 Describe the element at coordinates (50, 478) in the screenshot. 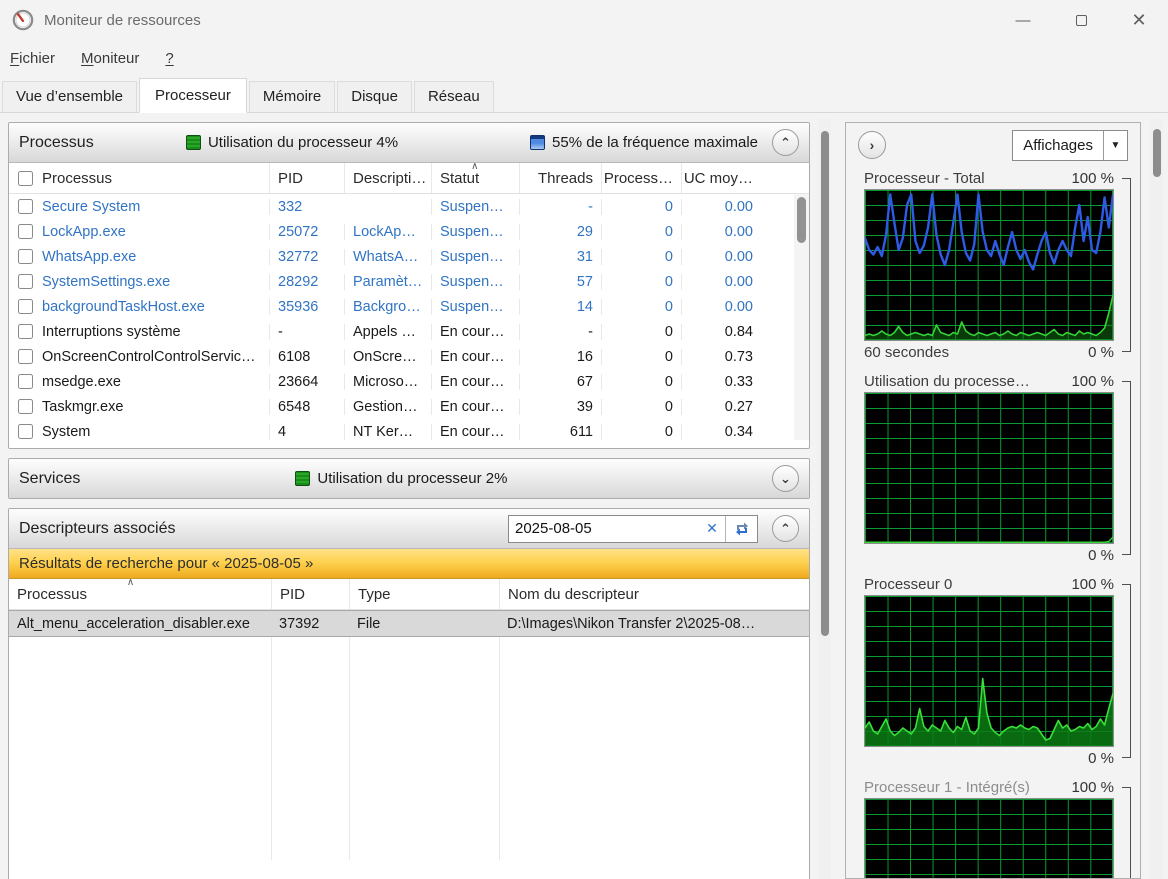

I see `services-panel-title: Services` at that location.